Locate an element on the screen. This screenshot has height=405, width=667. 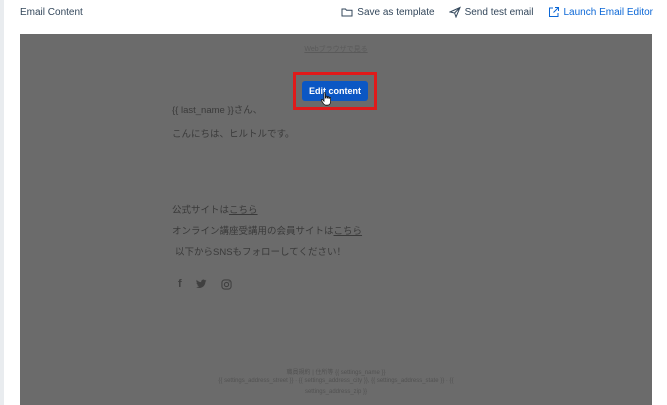
edit-content-button: Edit content is located at coordinates (335, 91).